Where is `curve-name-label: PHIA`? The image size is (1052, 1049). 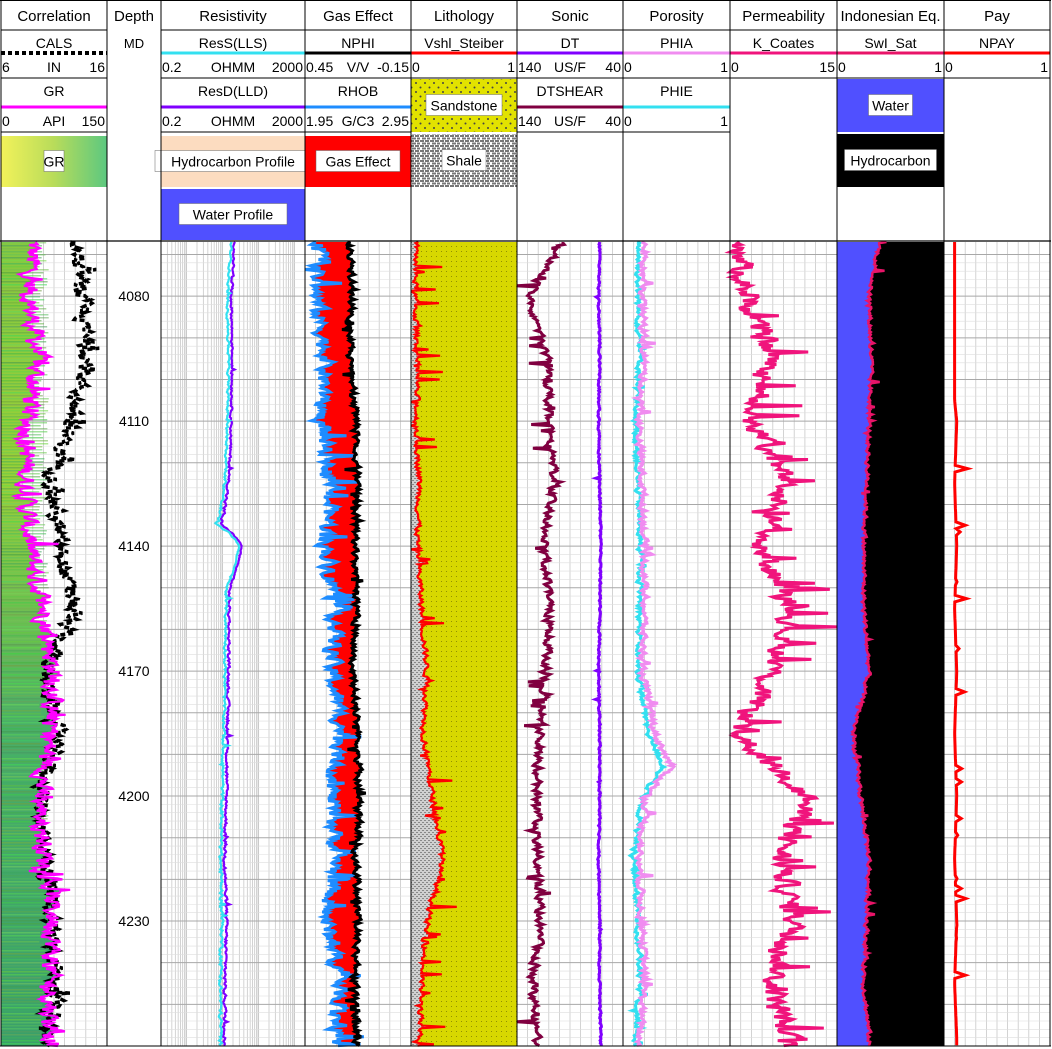 curve-name-label: PHIA is located at coordinates (676, 43).